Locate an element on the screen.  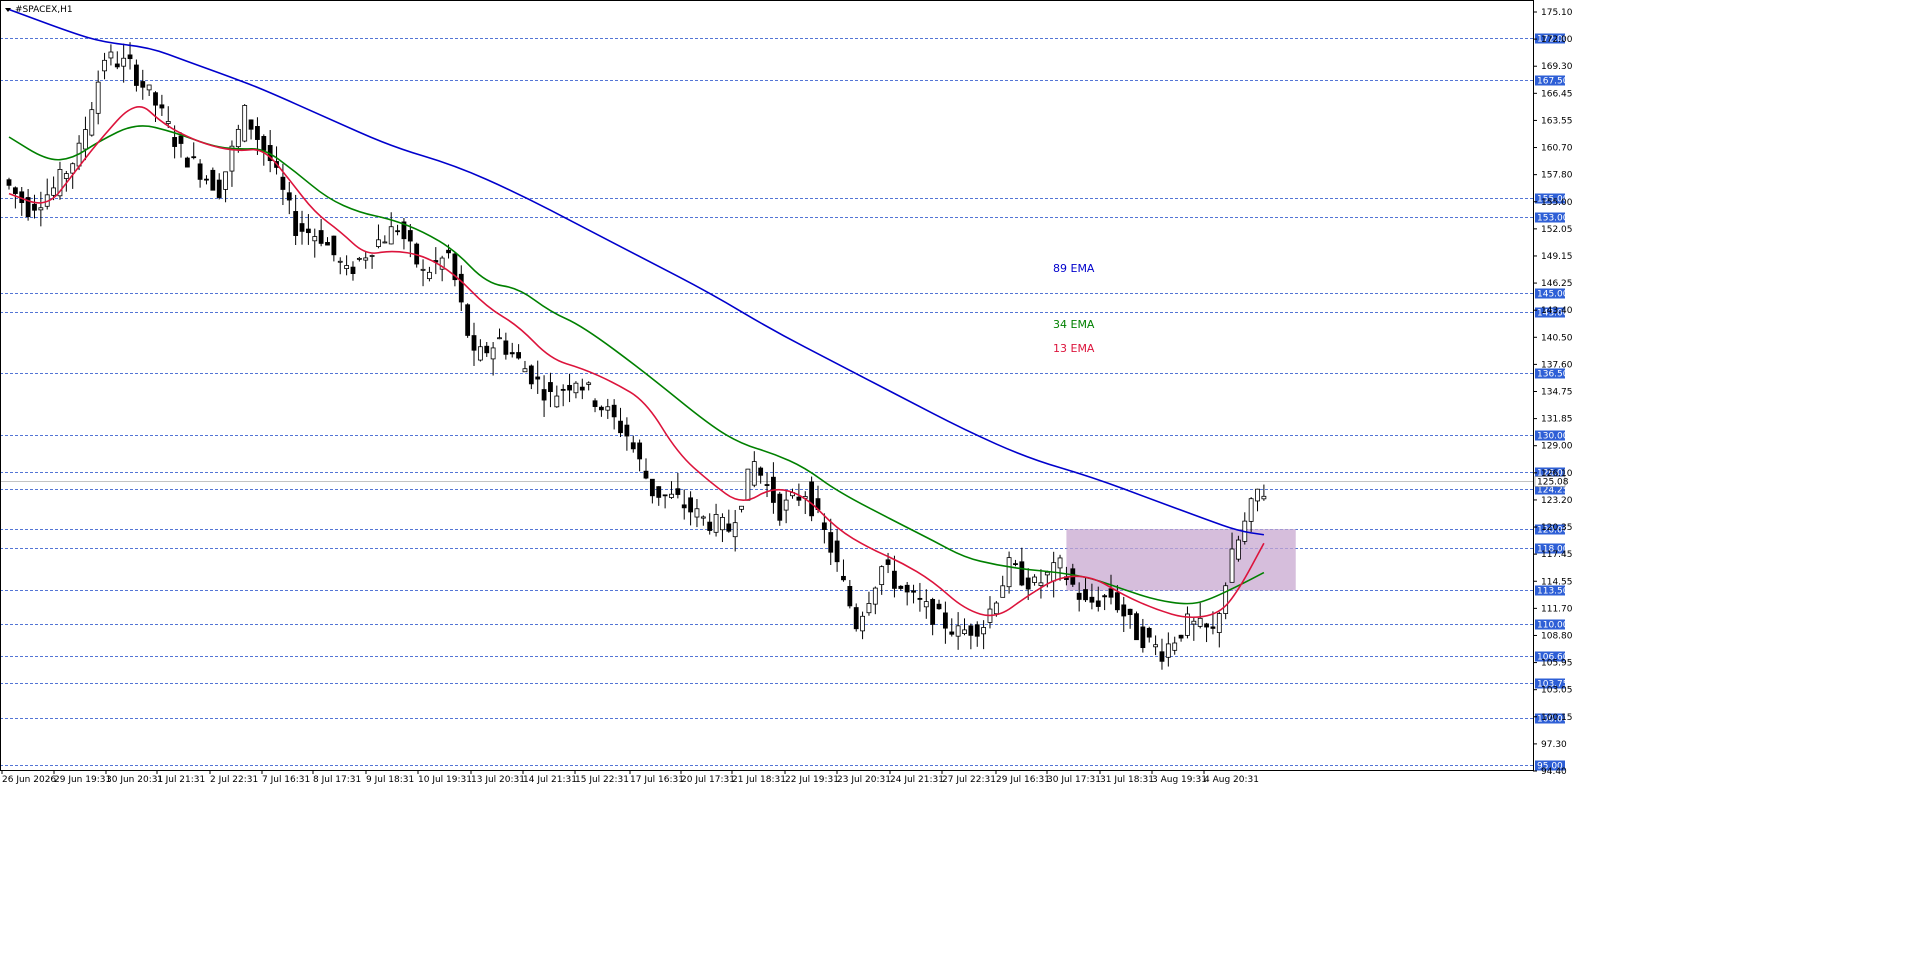
x-tick-label: 4 Aug 20:31 is located at coordinates (1231, 780).